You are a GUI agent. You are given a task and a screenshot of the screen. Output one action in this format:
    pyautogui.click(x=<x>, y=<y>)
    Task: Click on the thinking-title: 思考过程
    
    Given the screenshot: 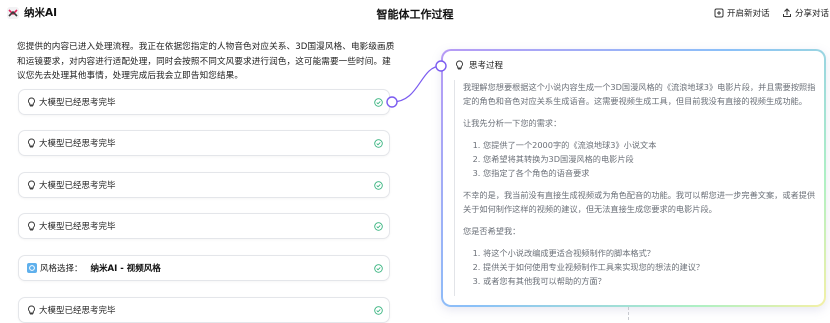 What is the action you would take?
    pyautogui.click(x=486, y=66)
    